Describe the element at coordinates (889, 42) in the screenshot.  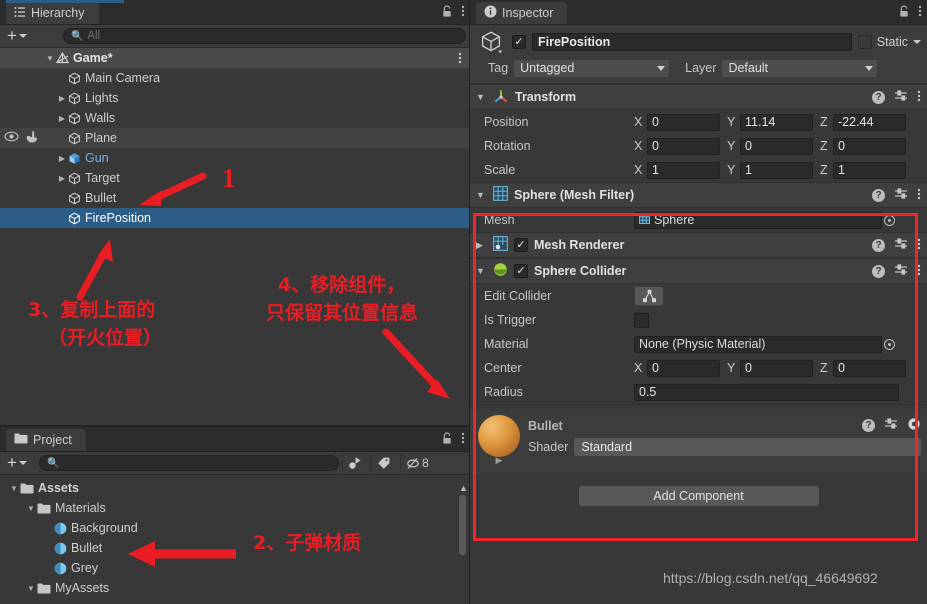
I see `static-control: ✓ Static` at that location.